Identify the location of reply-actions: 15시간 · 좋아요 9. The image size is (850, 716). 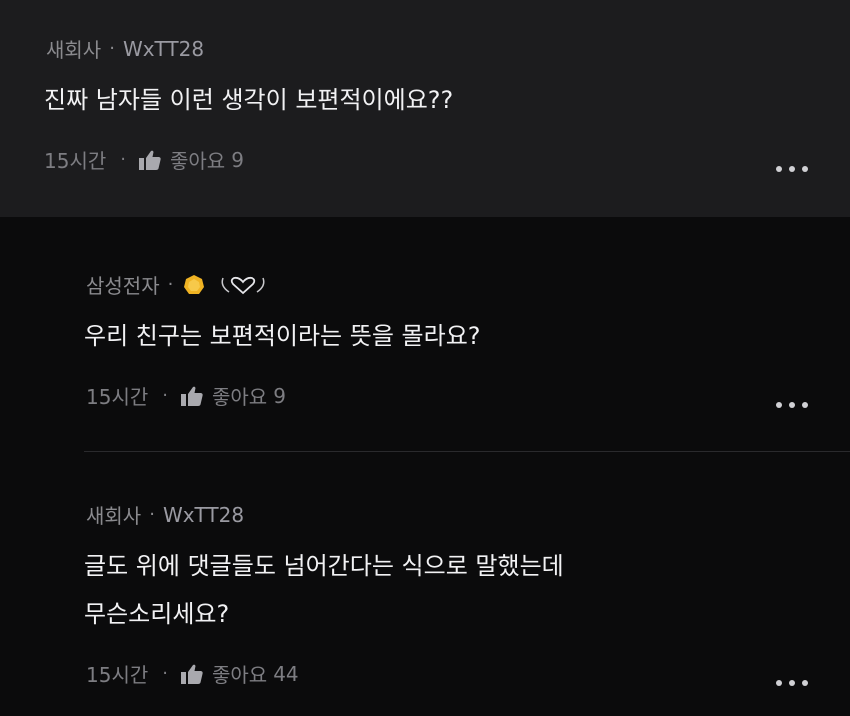
(186, 395).